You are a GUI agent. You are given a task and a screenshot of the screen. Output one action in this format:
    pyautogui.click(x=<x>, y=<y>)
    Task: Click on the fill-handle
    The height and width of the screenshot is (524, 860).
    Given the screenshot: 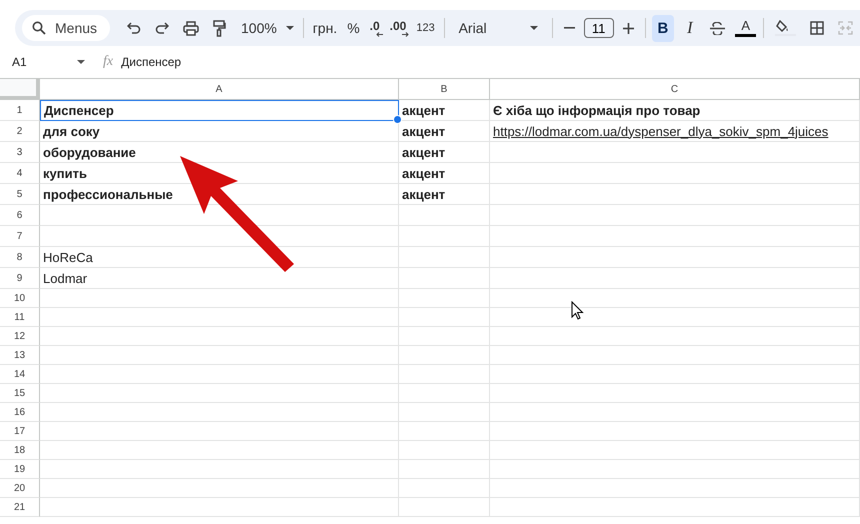 What is the action you would take?
    pyautogui.click(x=397, y=119)
    